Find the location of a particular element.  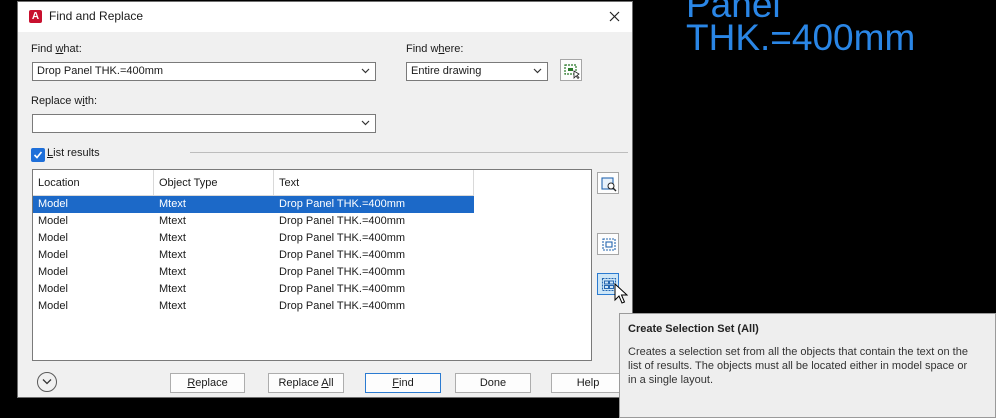

drawing-text-line2: THK.=400mm is located at coordinates (801, 37).